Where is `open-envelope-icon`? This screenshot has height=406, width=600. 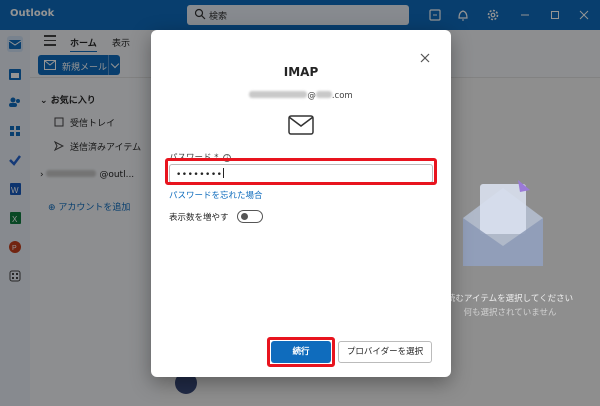
open-envelope-icon is located at coordinates (503, 223).